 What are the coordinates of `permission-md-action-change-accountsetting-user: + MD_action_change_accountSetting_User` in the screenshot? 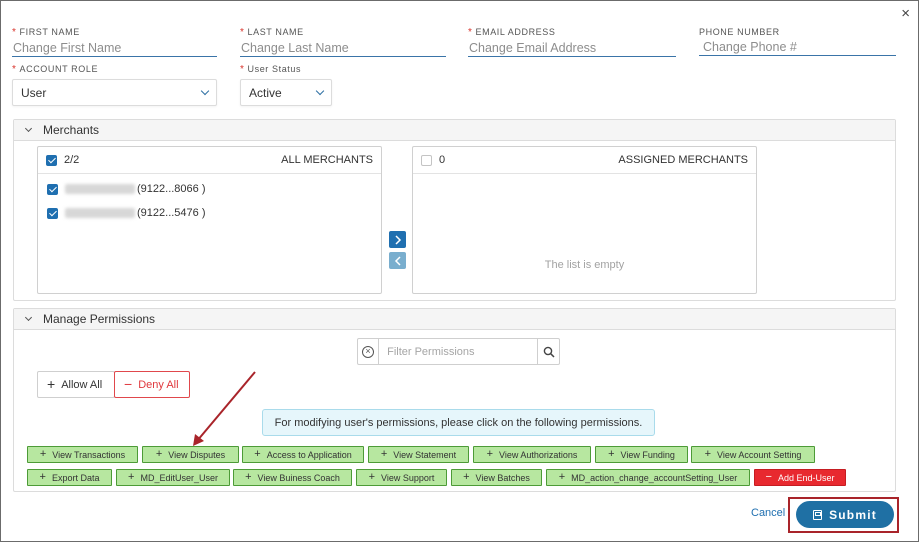 It's located at (648, 477).